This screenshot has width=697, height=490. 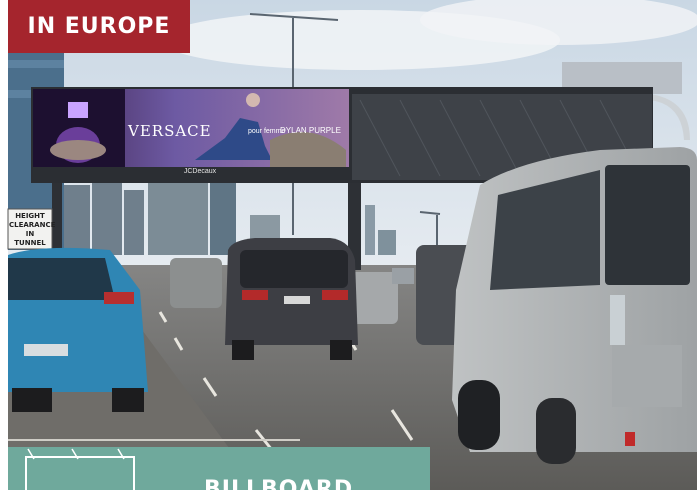 I want to click on billboard-operator-label: JCDecaux, so click(x=200, y=171).